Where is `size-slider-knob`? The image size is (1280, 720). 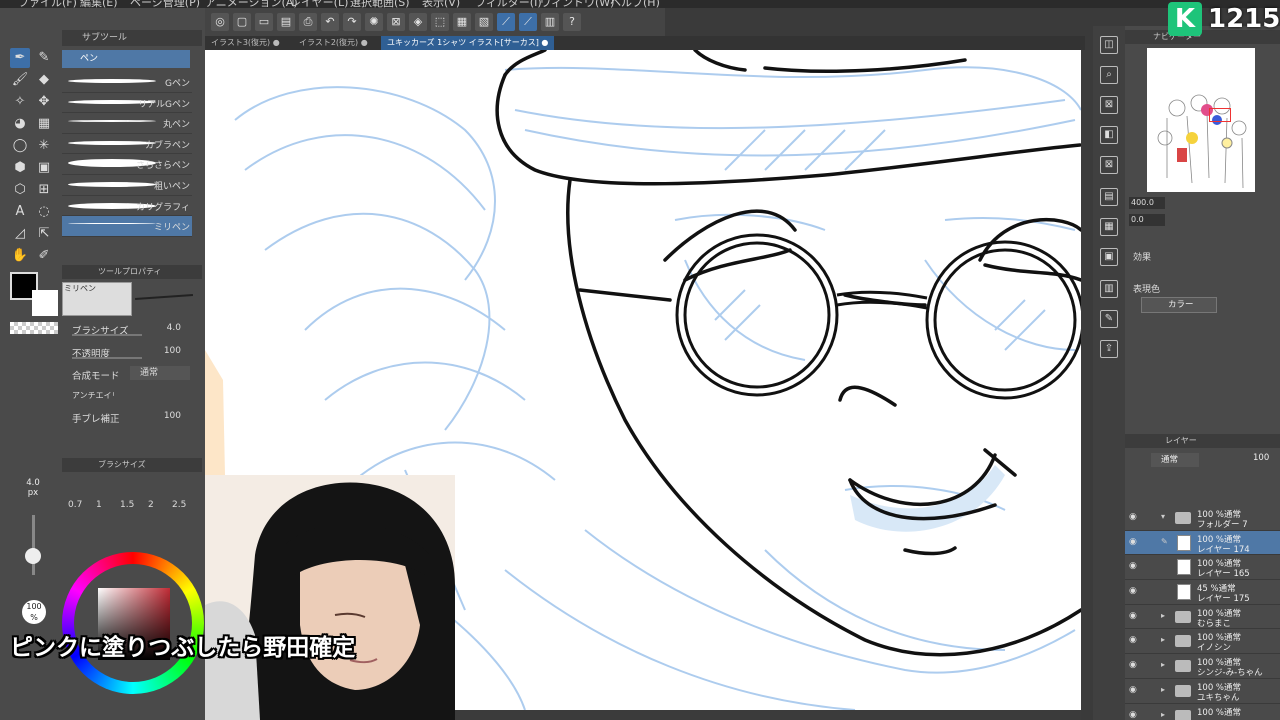
size-slider-knob is located at coordinates (33, 556).